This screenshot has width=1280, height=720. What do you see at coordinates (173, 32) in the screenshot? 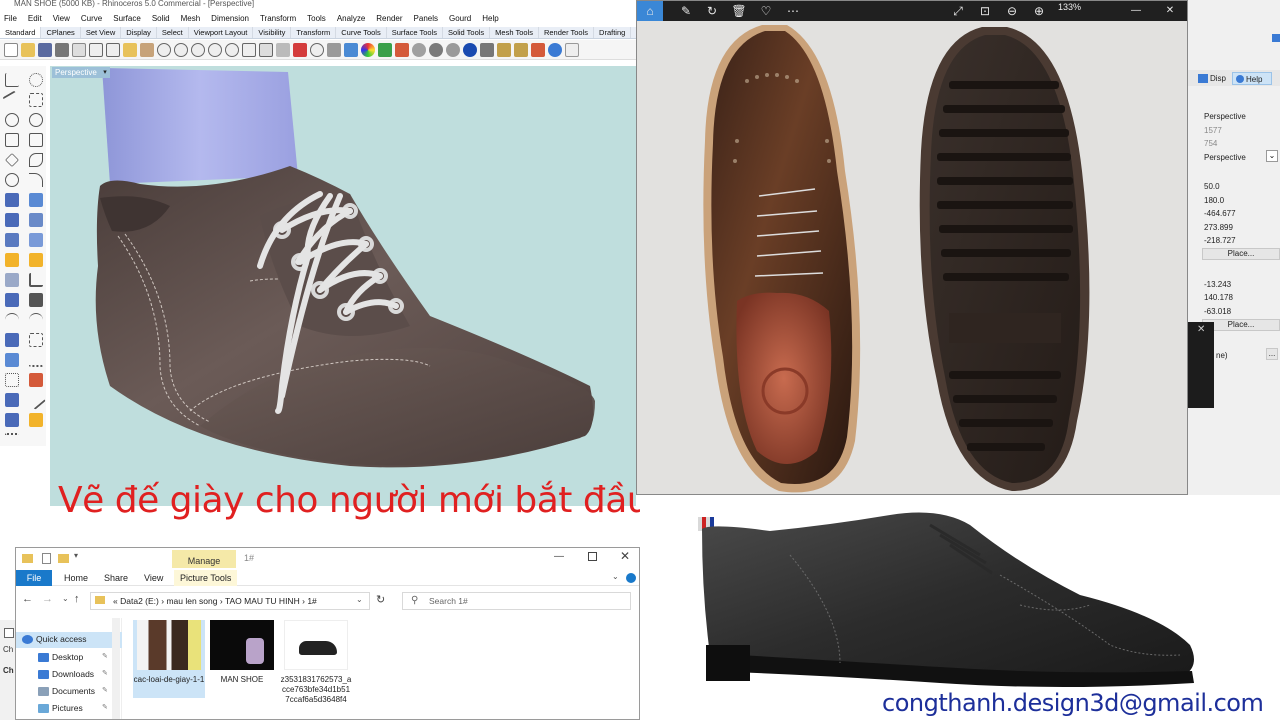
I see `tab-select: Select` at bounding box center [173, 32].